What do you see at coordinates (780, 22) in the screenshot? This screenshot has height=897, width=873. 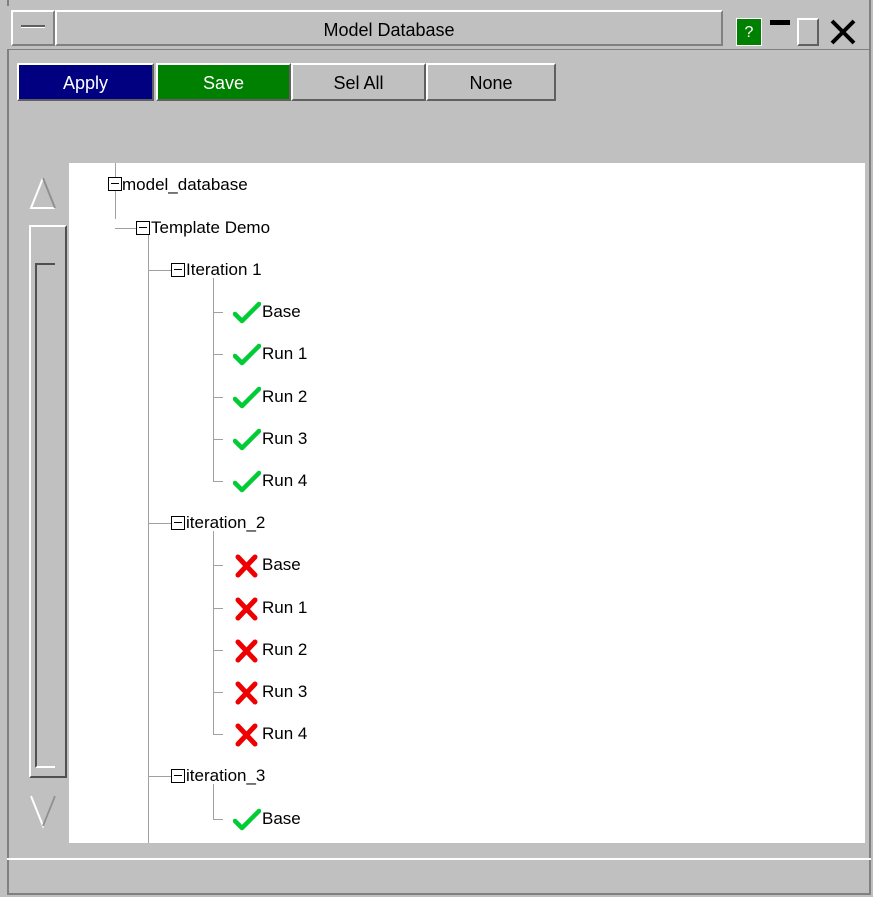 I see `minimize-icon` at bounding box center [780, 22].